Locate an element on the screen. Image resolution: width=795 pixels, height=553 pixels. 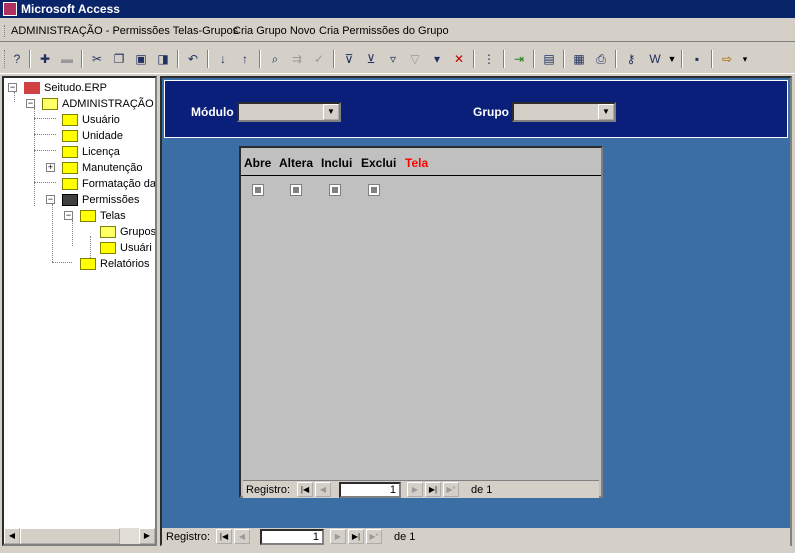
properties-icon: ▤ is located at coordinates (549, 59).